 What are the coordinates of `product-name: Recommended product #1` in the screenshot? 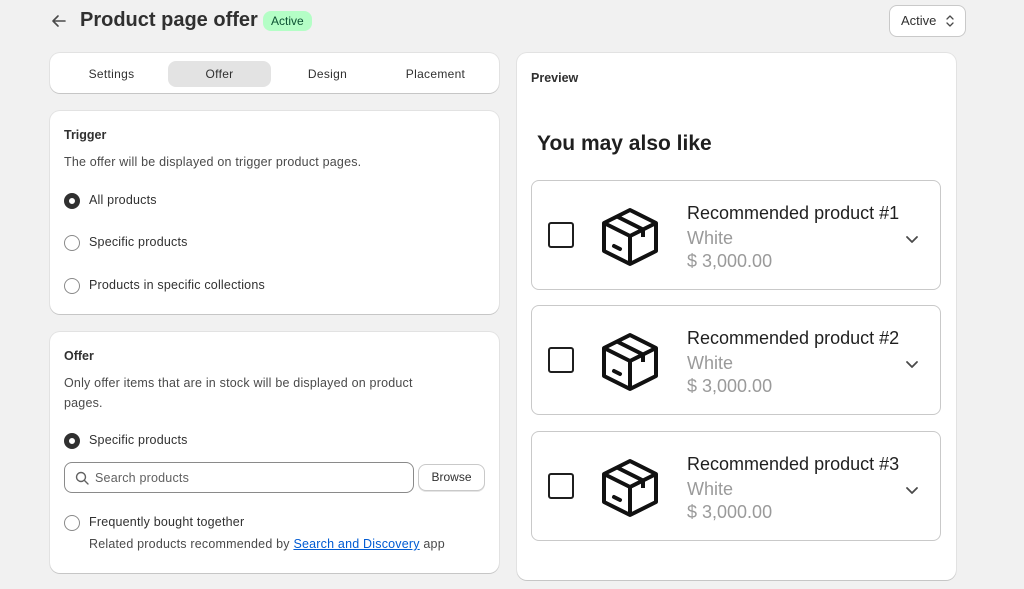 It's located at (793, 213).